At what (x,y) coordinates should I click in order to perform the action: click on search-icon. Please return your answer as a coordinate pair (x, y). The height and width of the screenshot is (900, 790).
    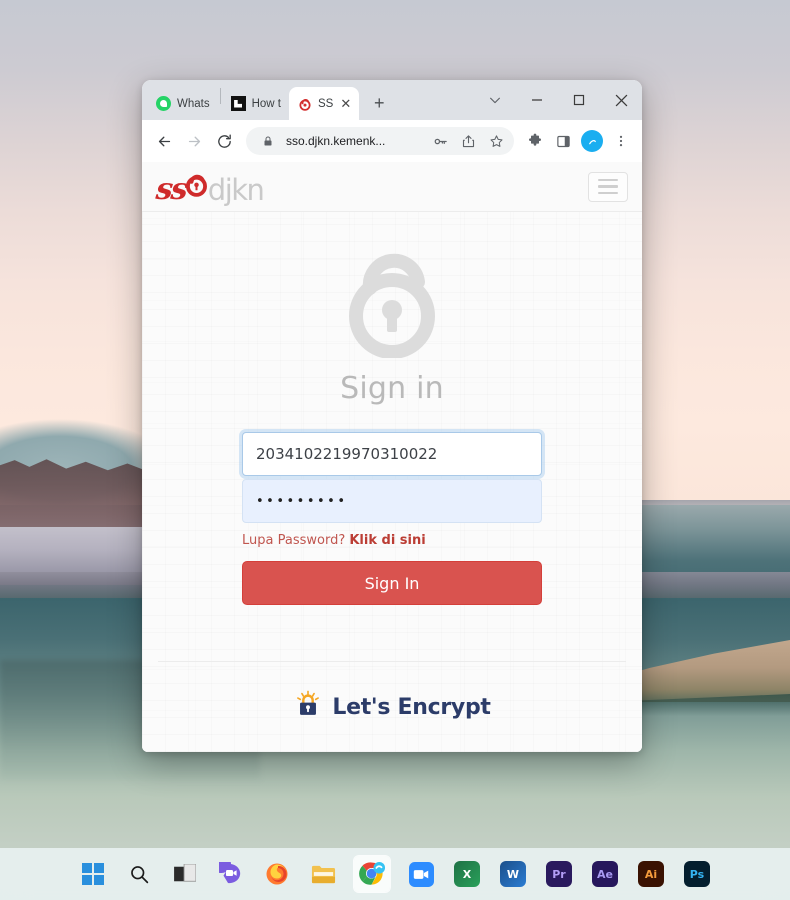
    Looking at the image, I should click on (139, 874).